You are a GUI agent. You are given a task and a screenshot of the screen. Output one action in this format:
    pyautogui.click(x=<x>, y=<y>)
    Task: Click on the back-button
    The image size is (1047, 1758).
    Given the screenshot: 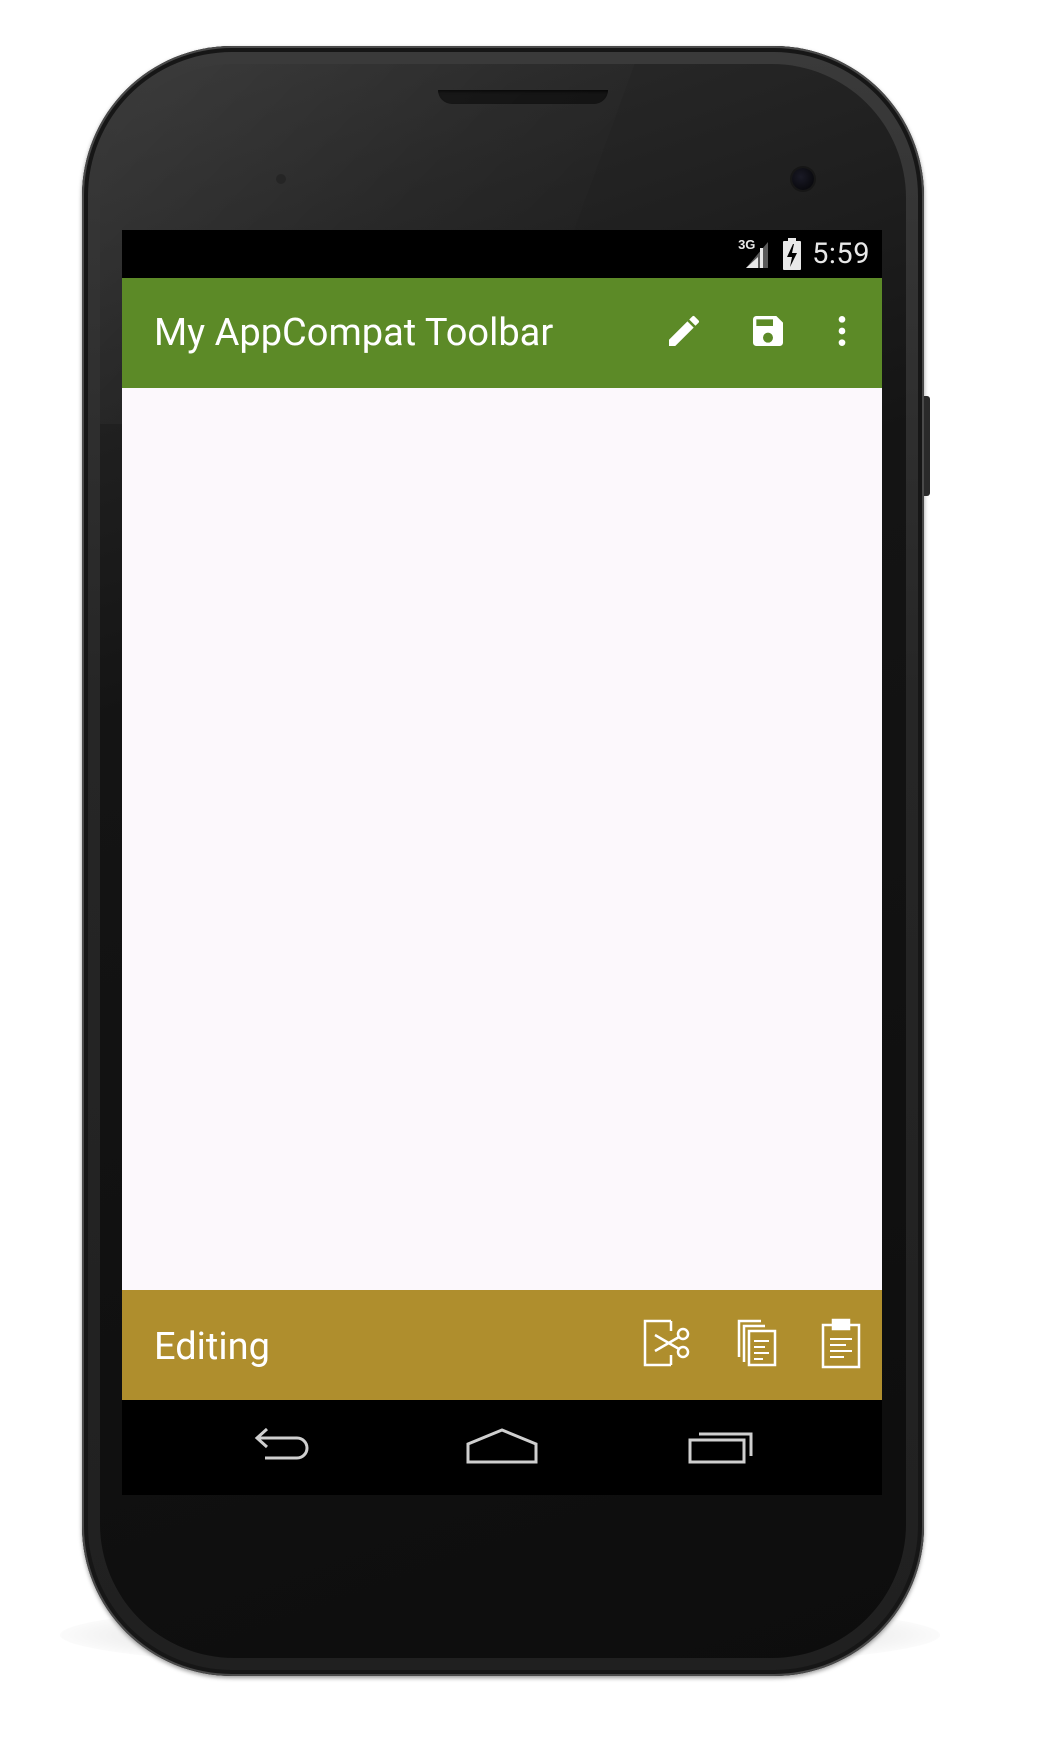 What is the action you would take?
    pyautogui.click(x=280, y=1447)
    